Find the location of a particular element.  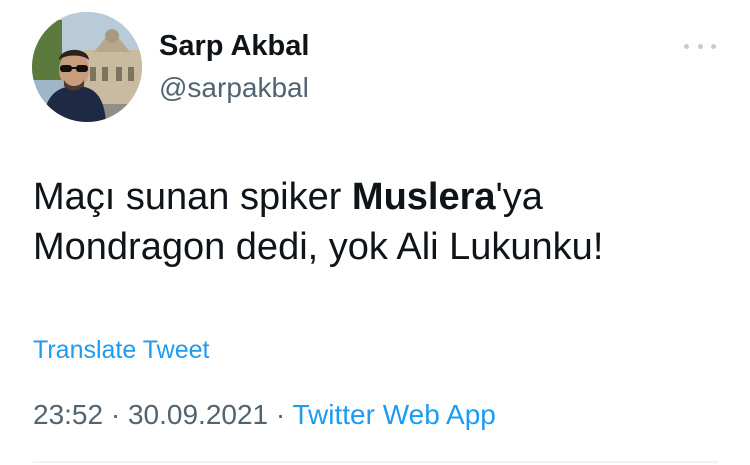

tweet-date: 30.09.2021 is located at coordinates (198, 414).